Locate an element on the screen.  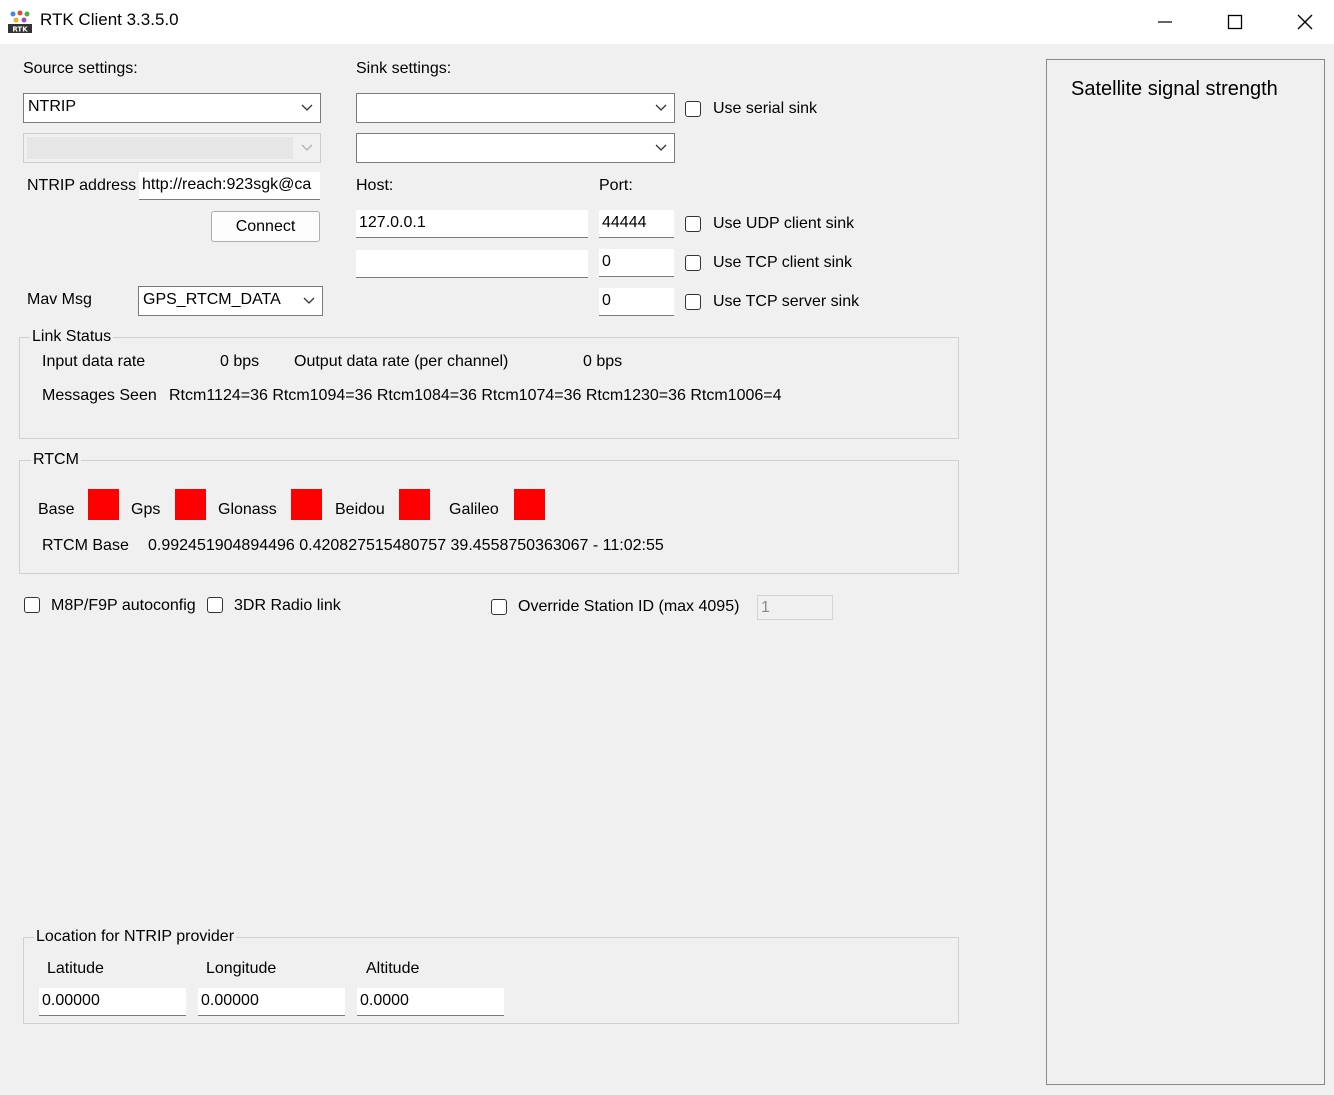
tcp-server-port-value: 0 is located at coordinates (606, 300).